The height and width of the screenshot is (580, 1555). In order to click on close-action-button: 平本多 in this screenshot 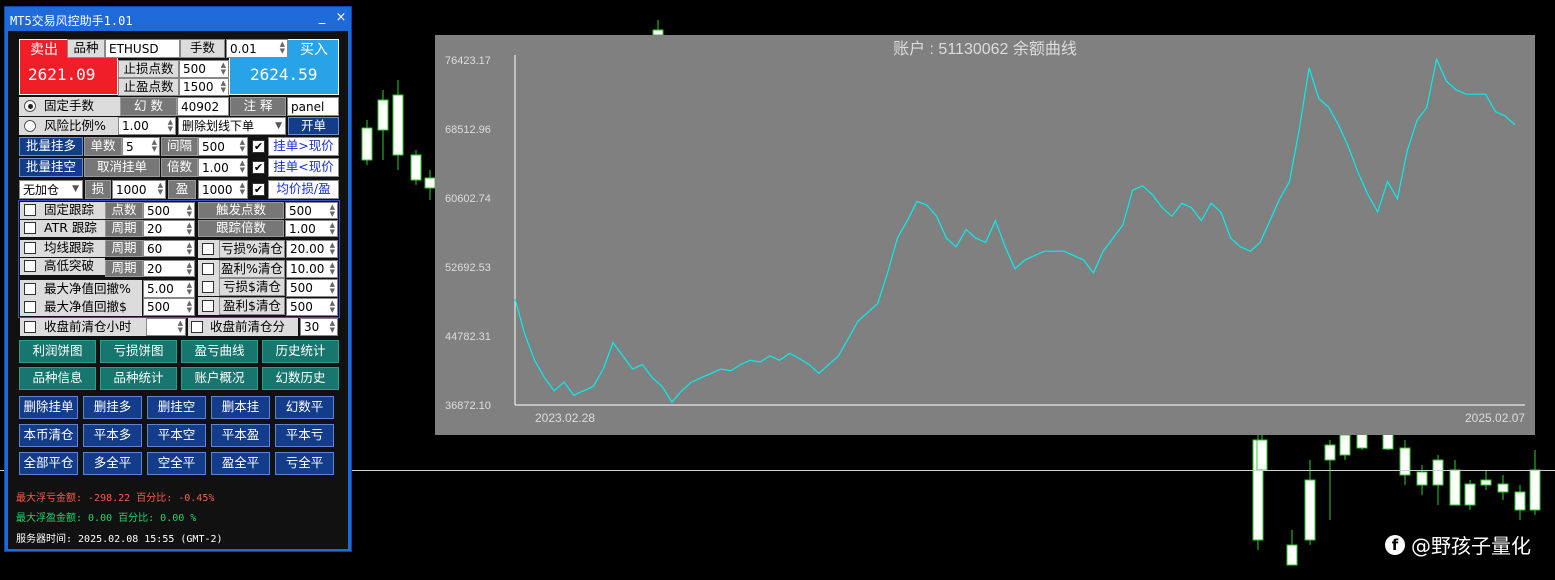, I will do `click(112, 435)`.